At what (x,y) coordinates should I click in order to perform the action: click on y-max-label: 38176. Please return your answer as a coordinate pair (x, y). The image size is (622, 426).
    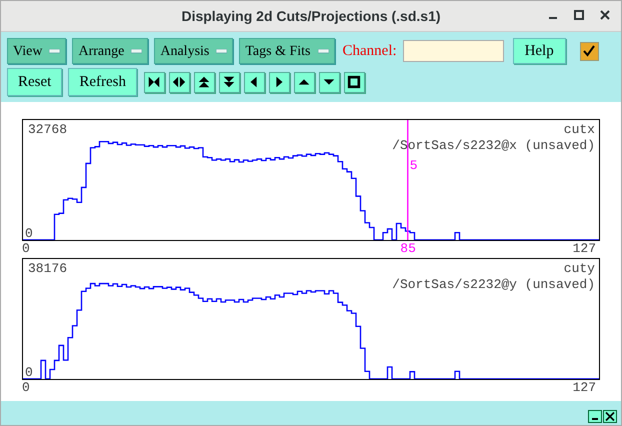
    Looking at the image, I should click on (48, 269).